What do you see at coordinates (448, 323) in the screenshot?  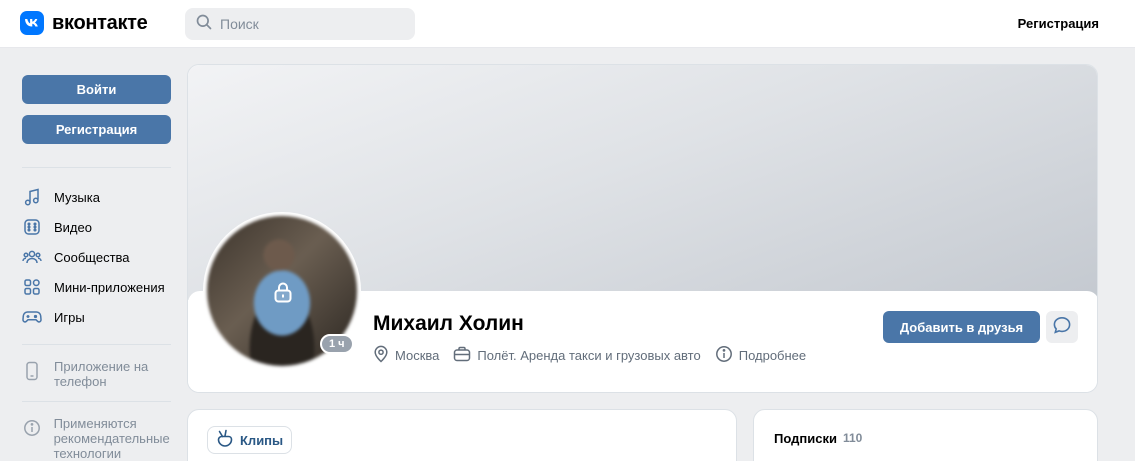 I see `profile-name: Михаил Холин` at bounding box center [448, 323].